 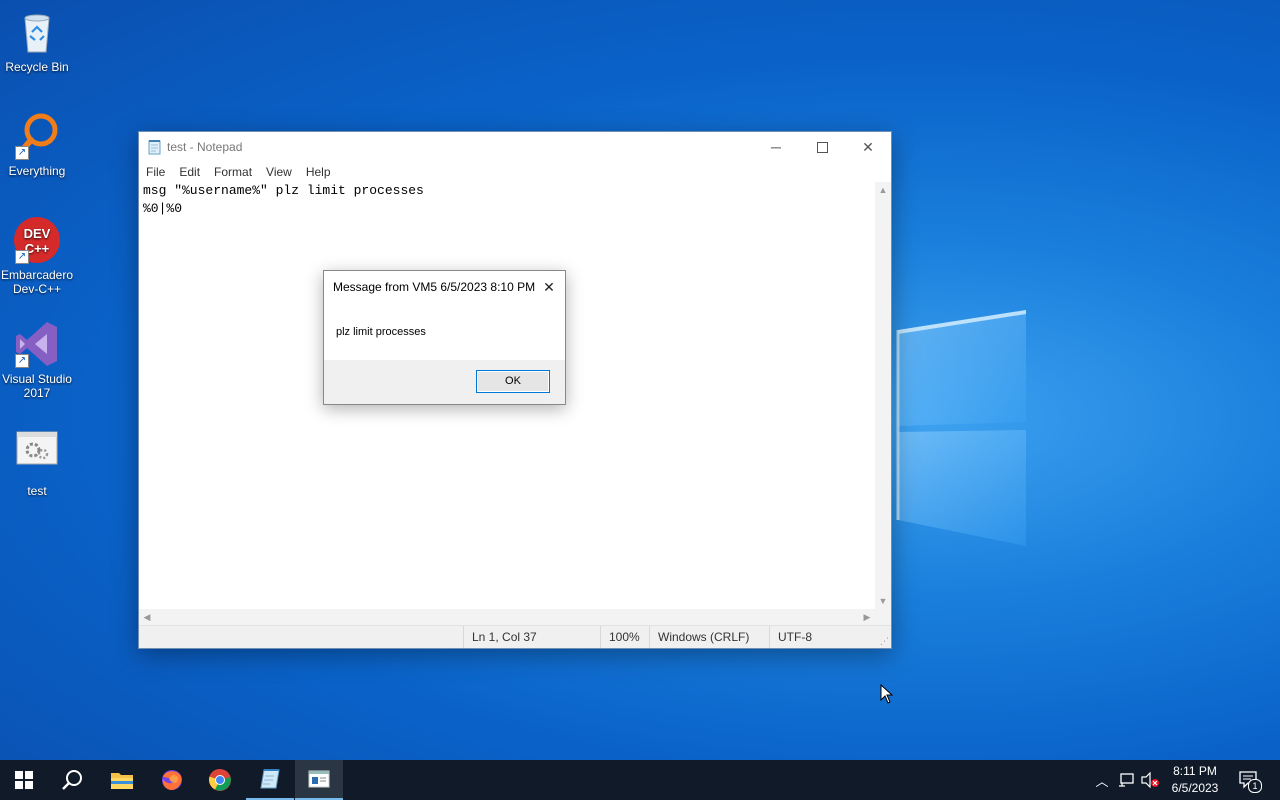 I want to click on windows-logo-icon, so click(x=24, y=780).